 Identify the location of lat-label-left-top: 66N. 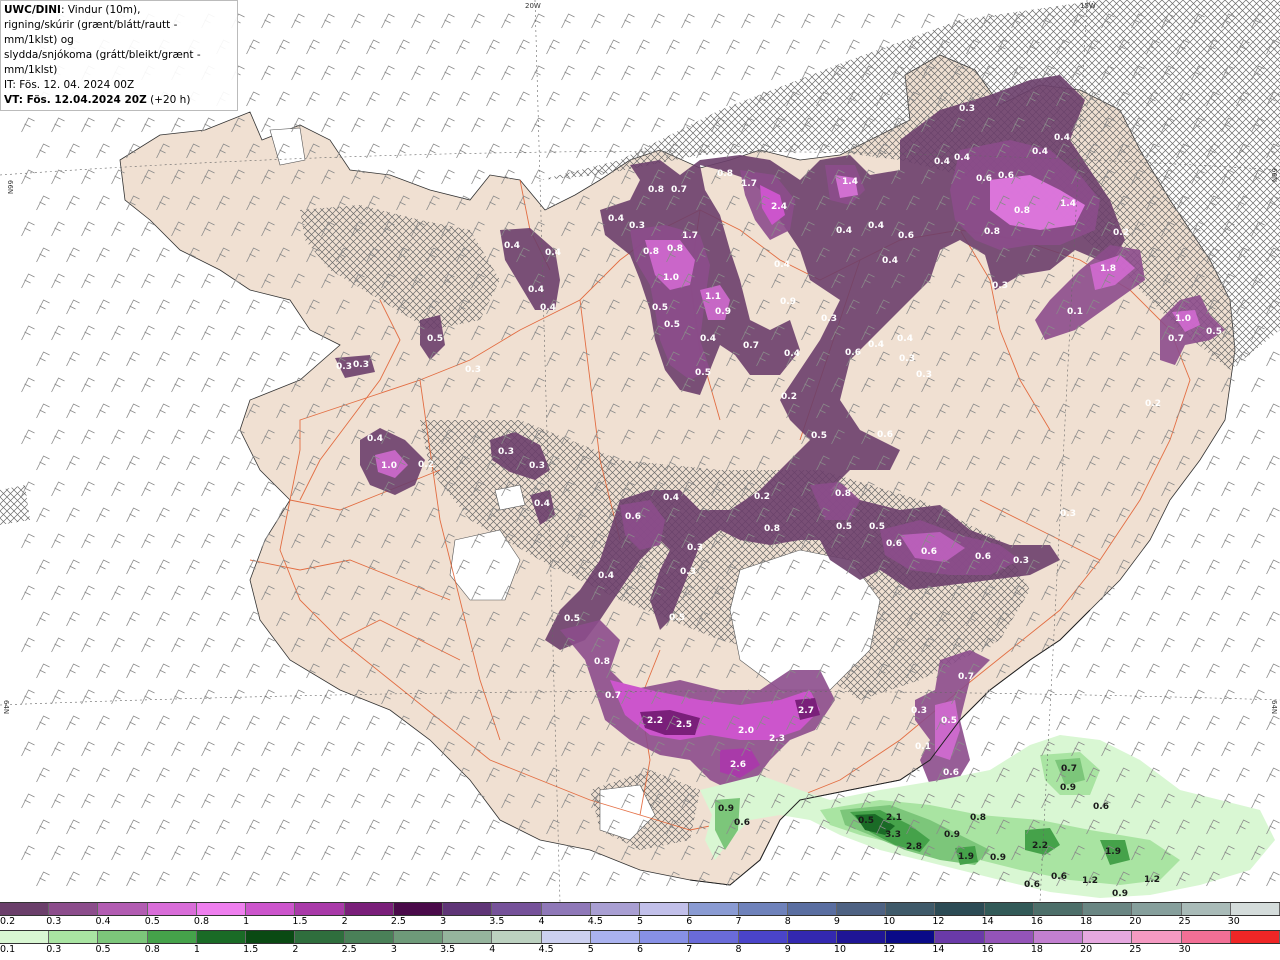
(10, 187).